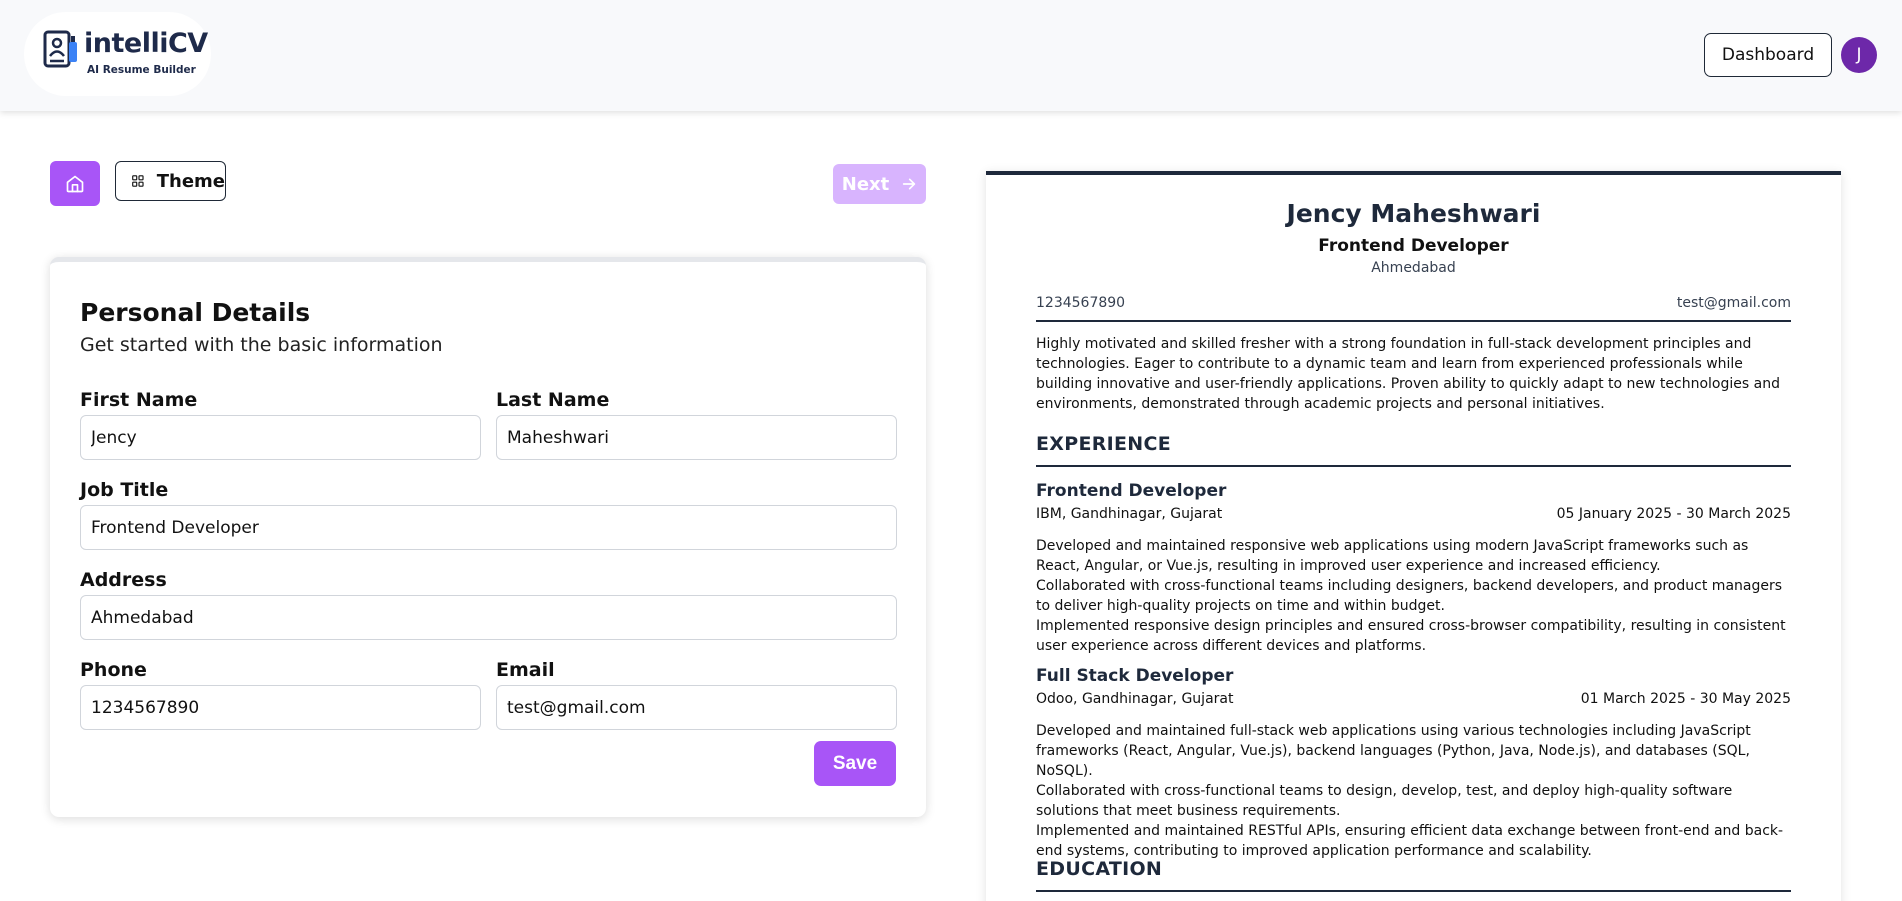  What do you see at coordinates (1413, 321) in the screenshot?
I see `contact-divider` at bounding box center [1413, 321].